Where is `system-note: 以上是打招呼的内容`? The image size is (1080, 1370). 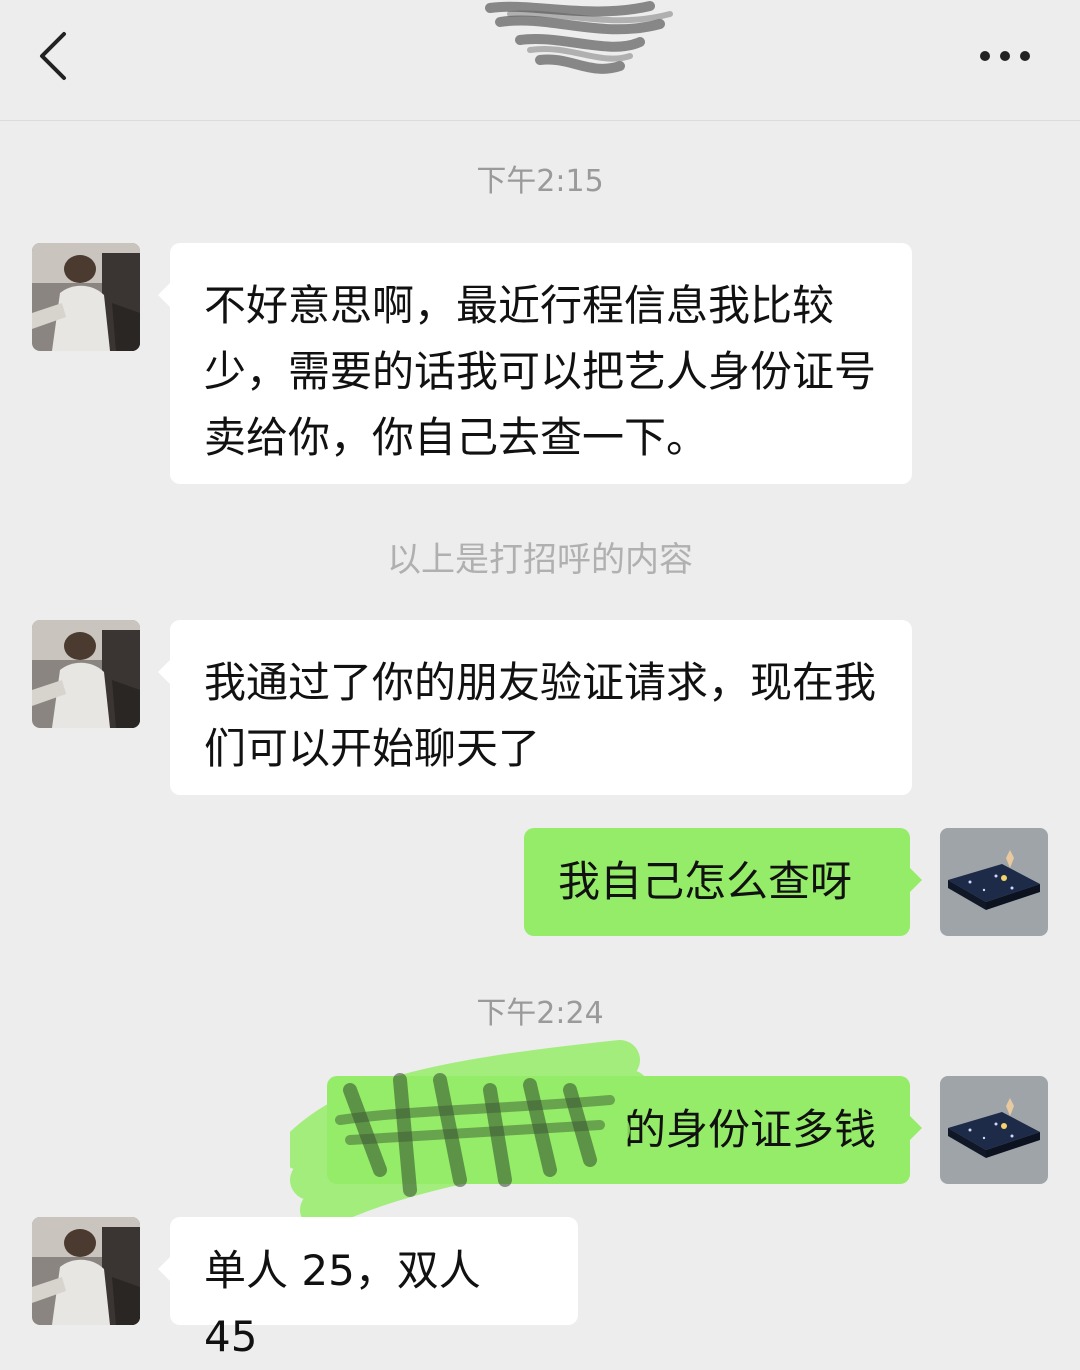
system-note: 以上是打招呼的内容 is located at coordinates (540, 560).